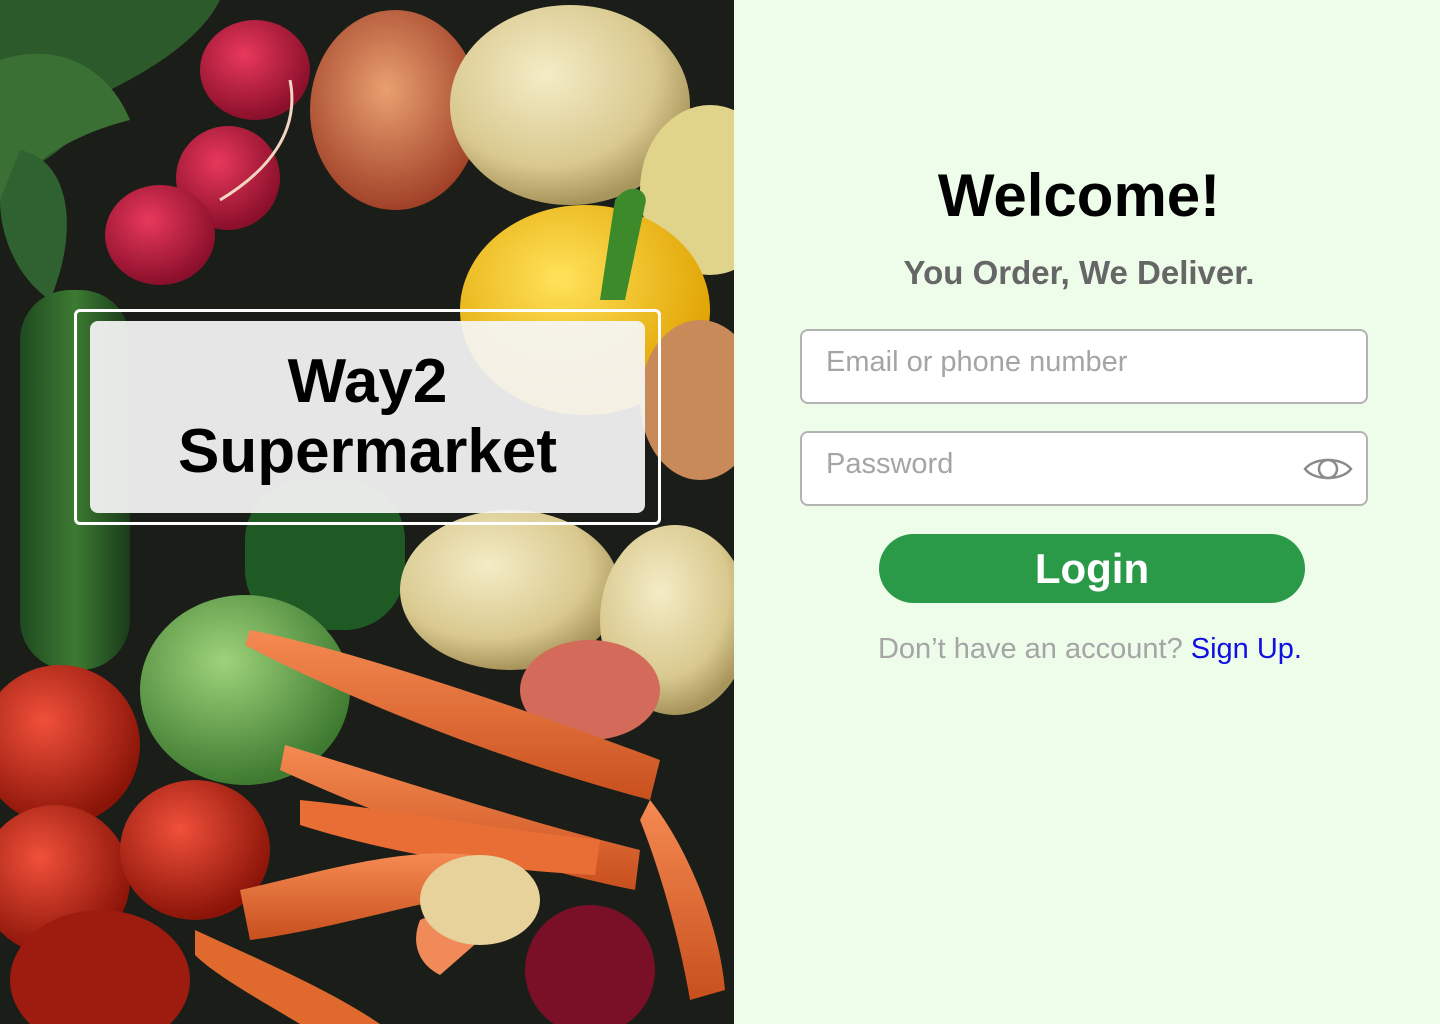 The height and width of the screenshot is (1024, 1440). I want to click on login-button: Login, so click(1092, 568).